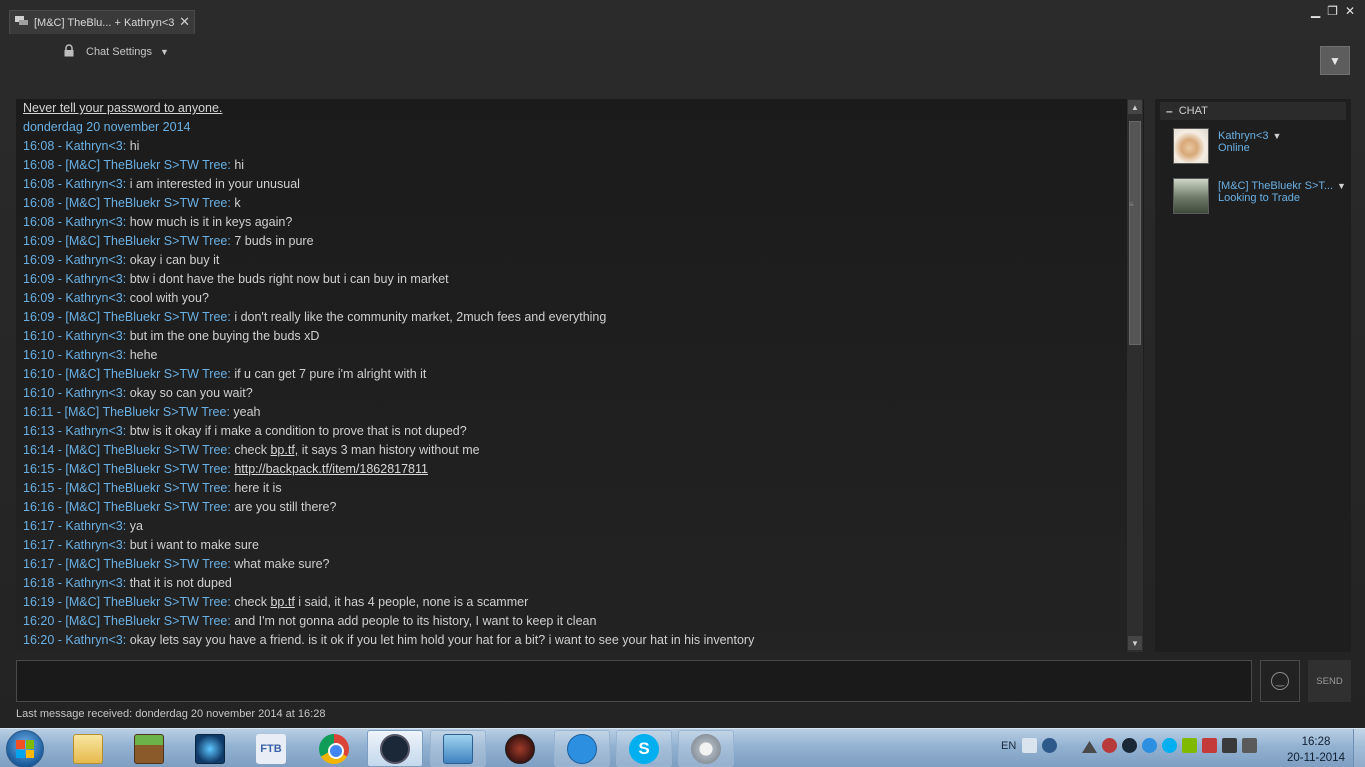  I want to click on scroll-down-icon: ▼, so click(1135, 643).